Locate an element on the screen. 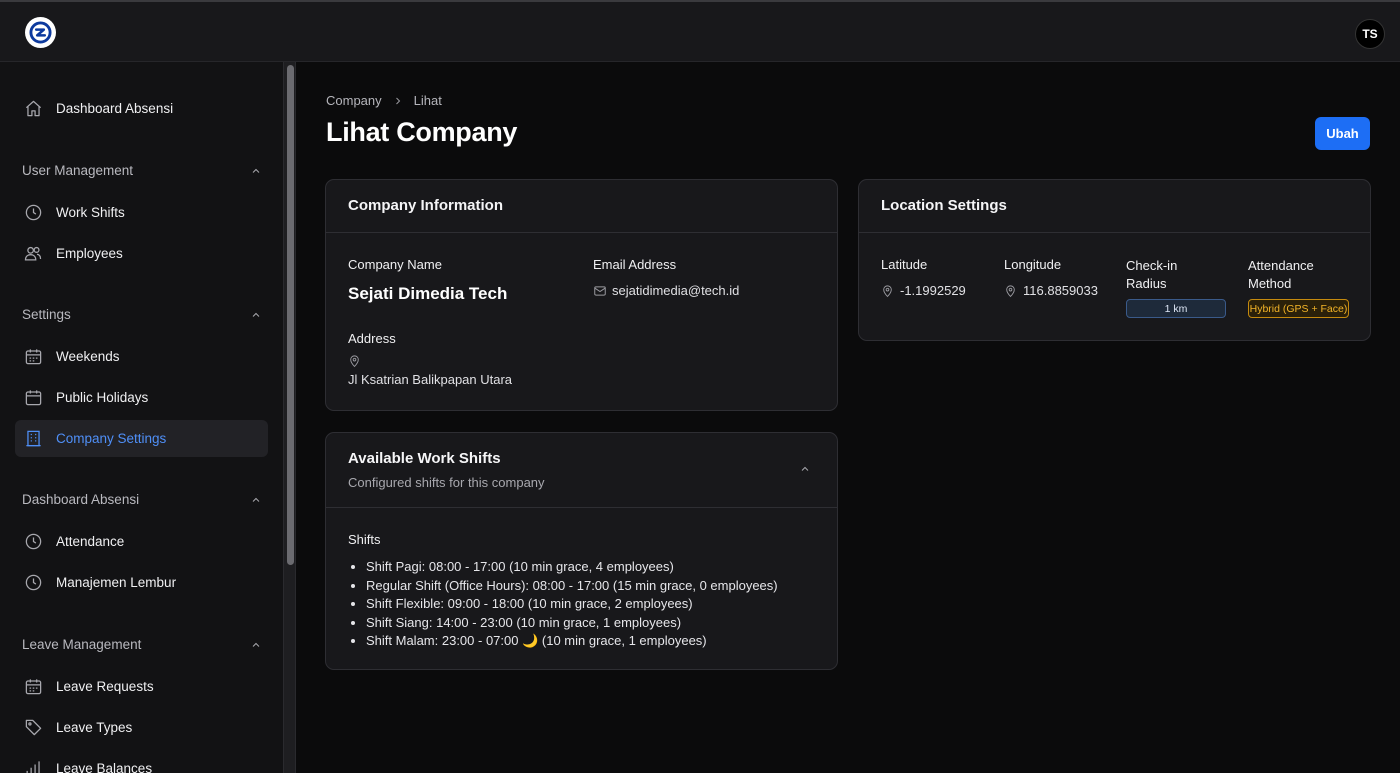 This screenshot has height=773, width=1400. attendance-method-badge: Hybrid (GPS + Face) is located at coordinates (1298, 308).